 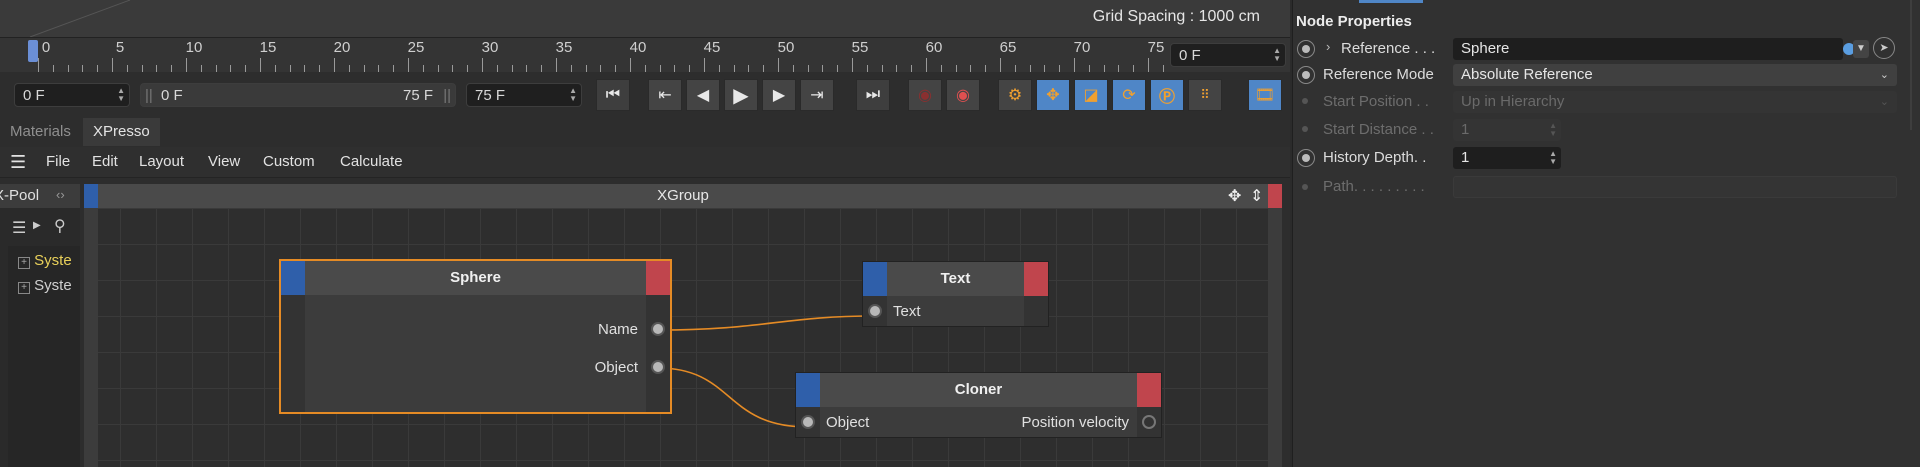 What do you see at coordinates (1911, 65) in the screenshot?
I see `side-tab-strip` at bounding box center [1911, 65].